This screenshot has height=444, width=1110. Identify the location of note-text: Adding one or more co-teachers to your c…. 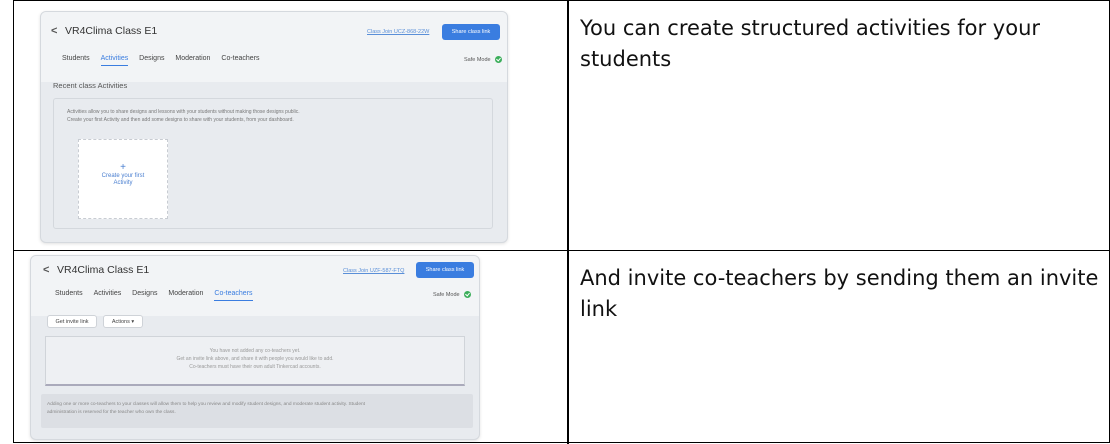
(259, 409).